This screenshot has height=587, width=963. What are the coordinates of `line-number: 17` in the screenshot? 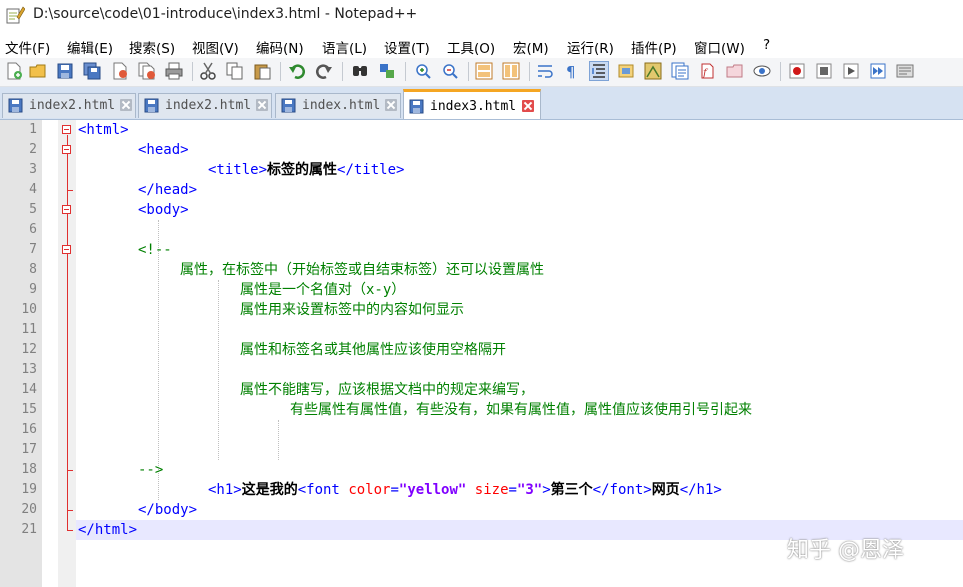 It's located at (29, 449).